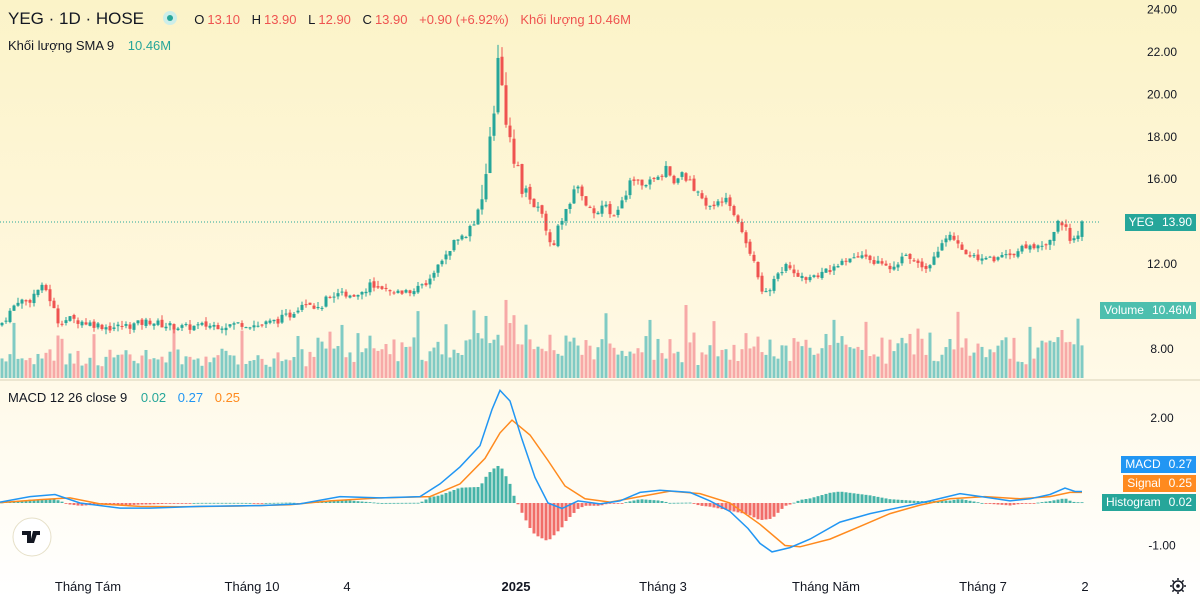 Image resolution: width=1200 pixels, height=597 pixels. What do you see at coordinates (125, 397) in the screenshot?
I see `macd-legend: MACD 12 26 close 9 0.02 0.27 0.25` at bounding box center [125, 397].